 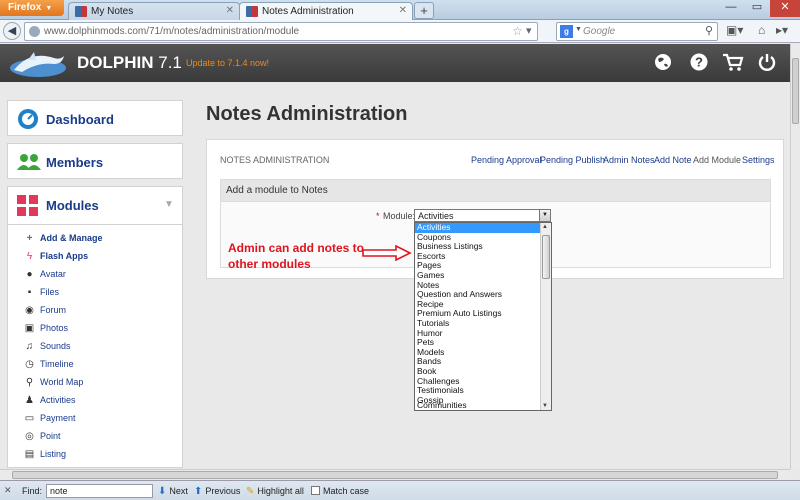 What do you see at coordinates (29, 274) in the screenshot?
I see `user-icon: ●` at bounding box center [29, 274].